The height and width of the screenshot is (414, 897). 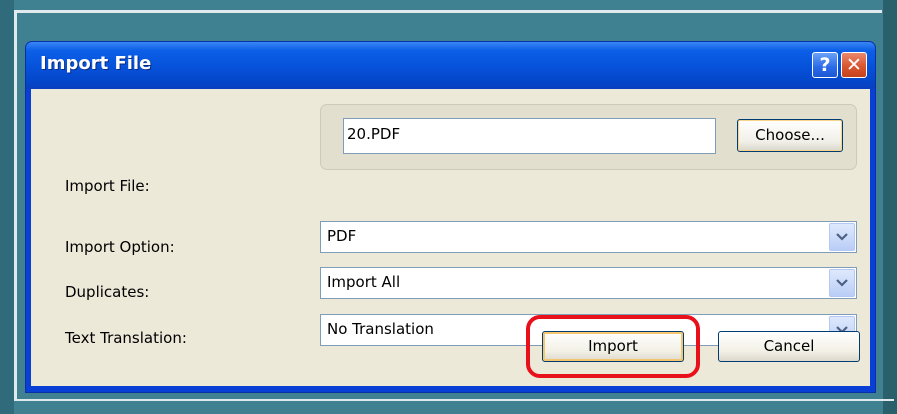 I want to click on import-option-select: PDF, so click(x=588, y=237).